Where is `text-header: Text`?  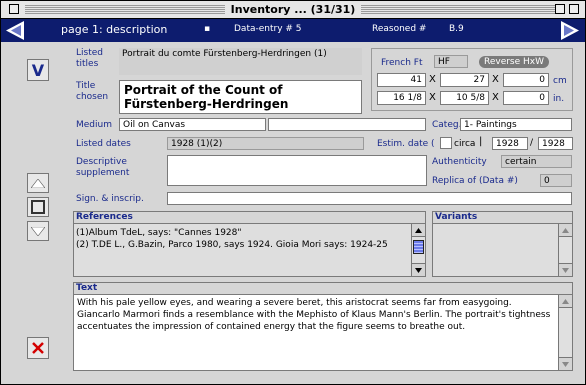
text-header: Text is located at coordinates (323, 289).